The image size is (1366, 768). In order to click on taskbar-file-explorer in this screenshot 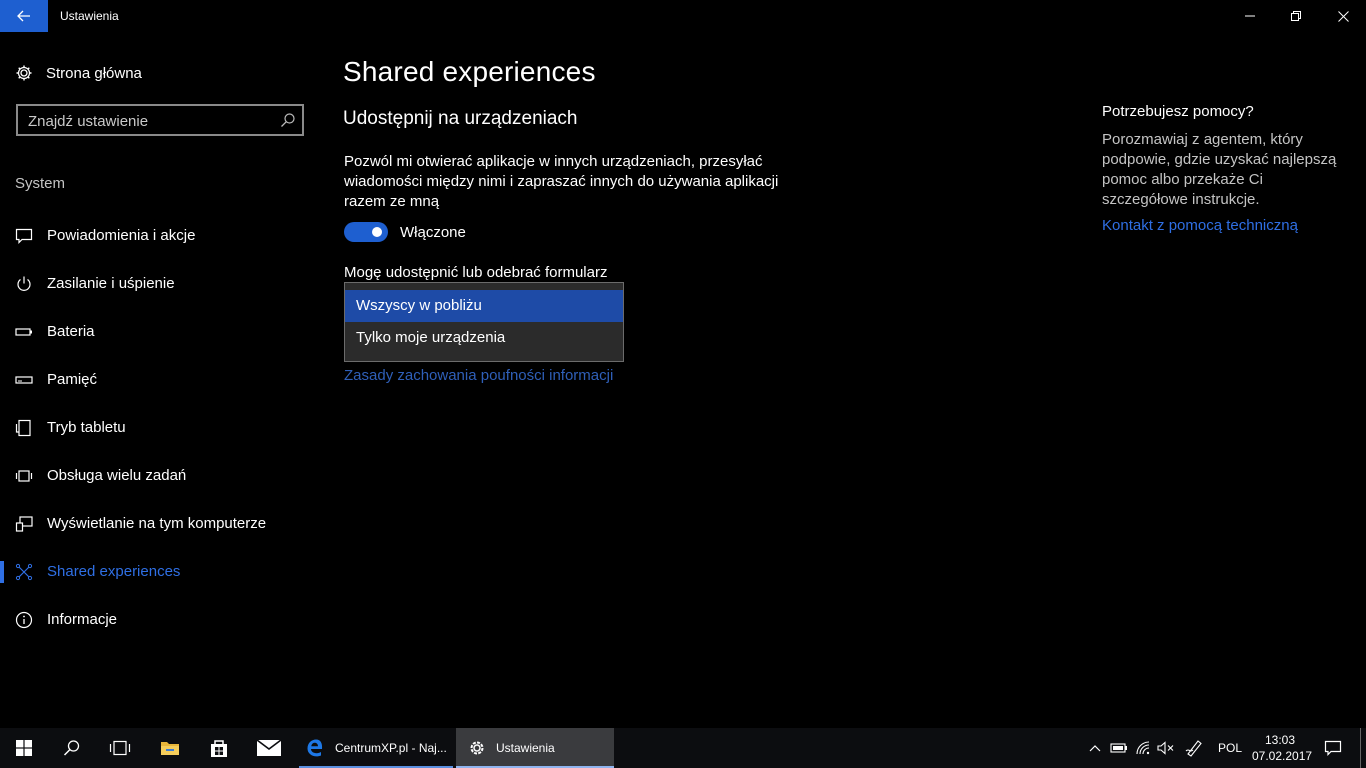, I will do `click(170, 748)`.